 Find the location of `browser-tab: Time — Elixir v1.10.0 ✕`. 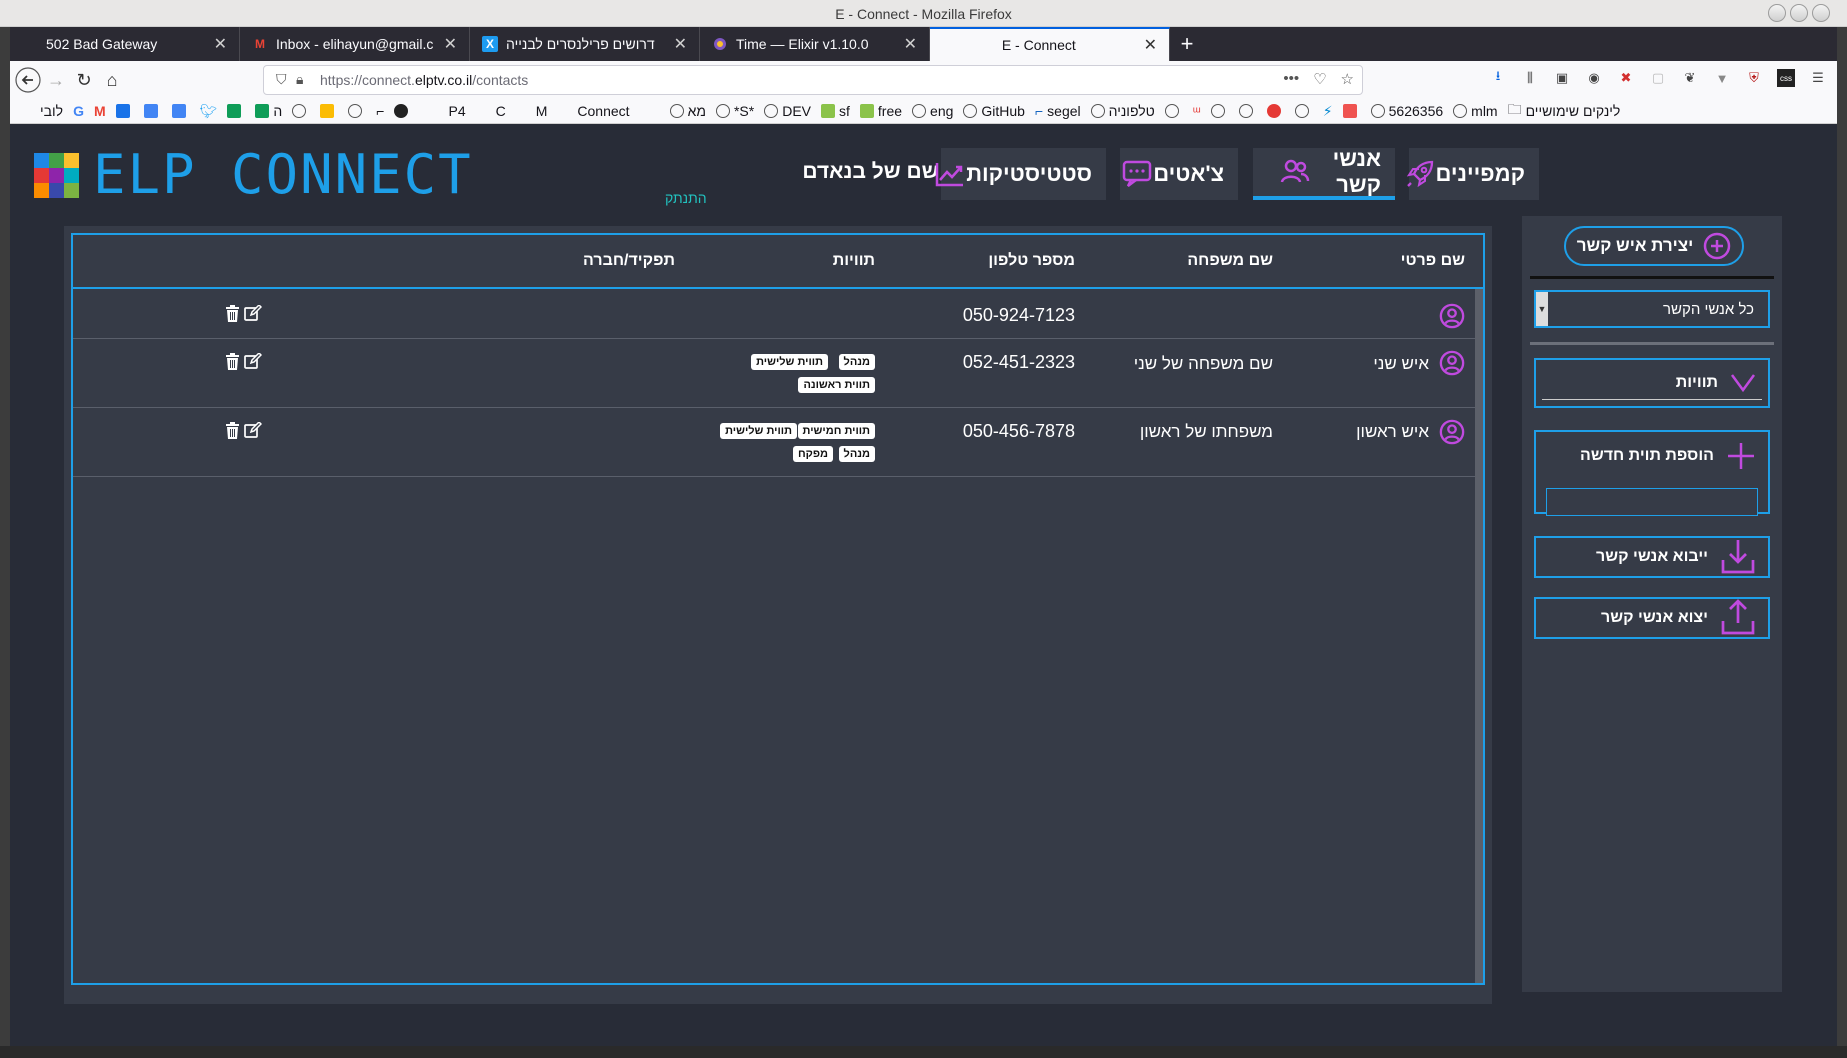

browser-tab: Time — Elixir v1.10.0 ✕ is located at coordinates (815, 44).